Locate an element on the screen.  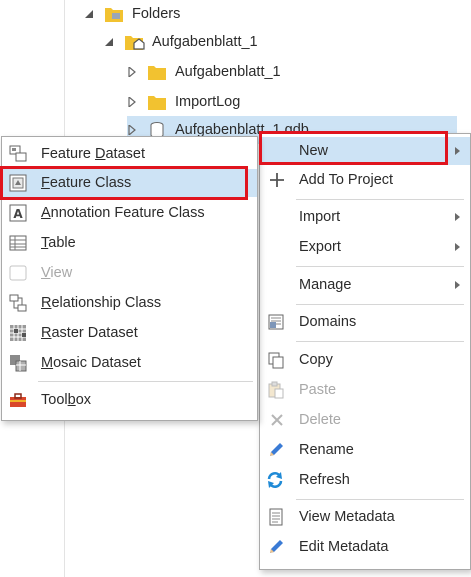
menu-item-label: Import is located at coordinates (320, 217).